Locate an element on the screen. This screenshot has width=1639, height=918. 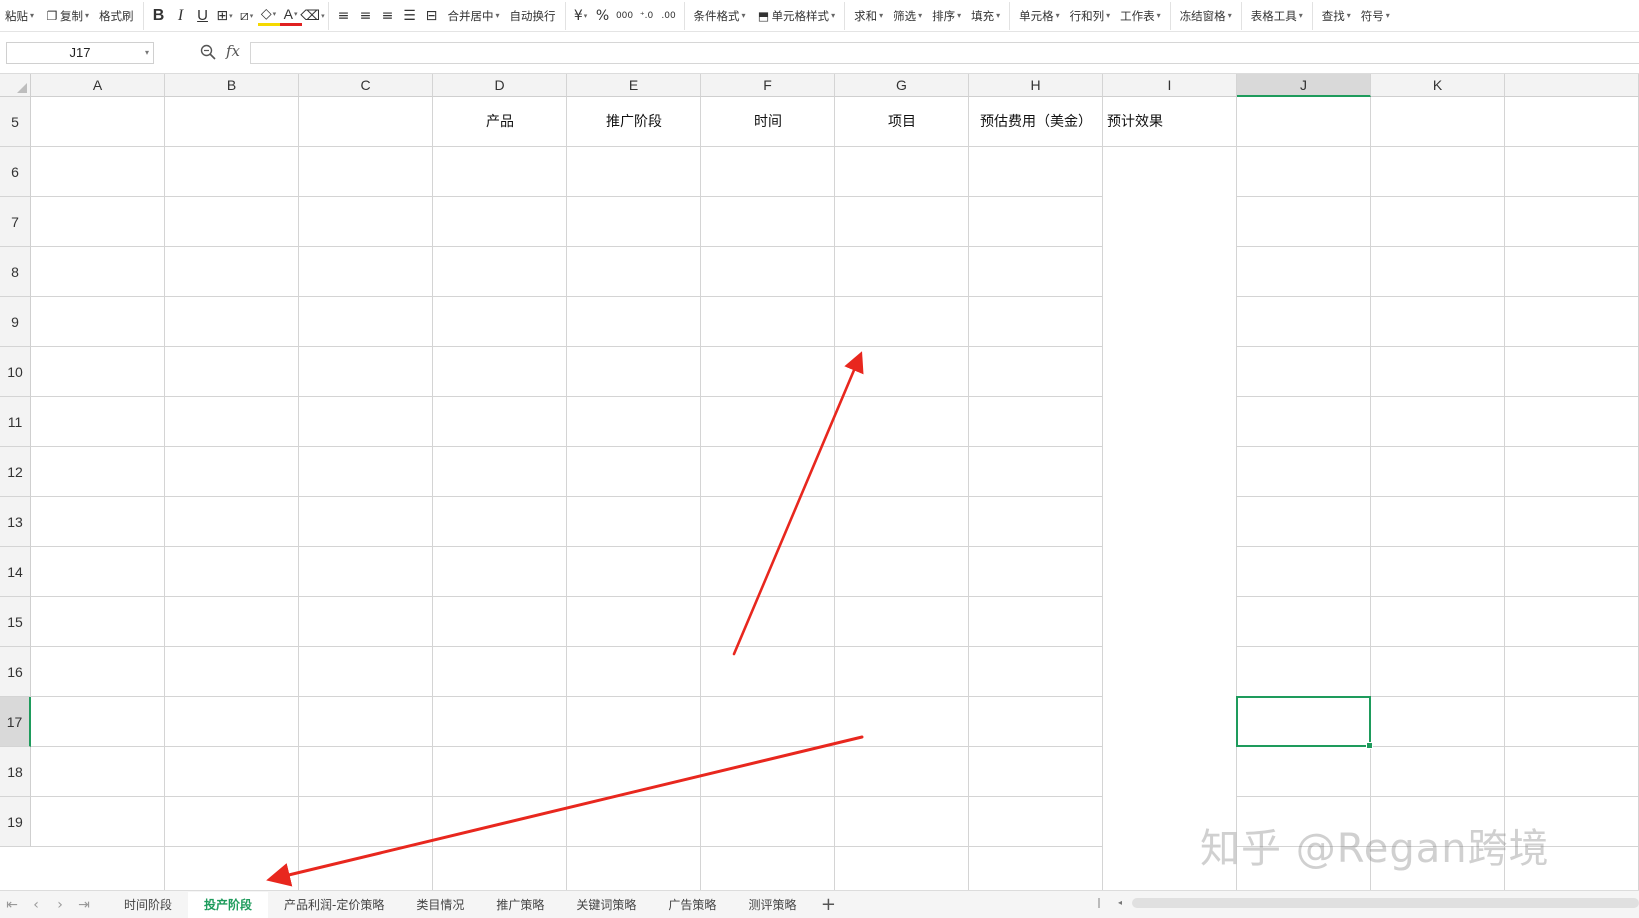
find-button: 查找 ▾ is located at coordinates (1336, 16).